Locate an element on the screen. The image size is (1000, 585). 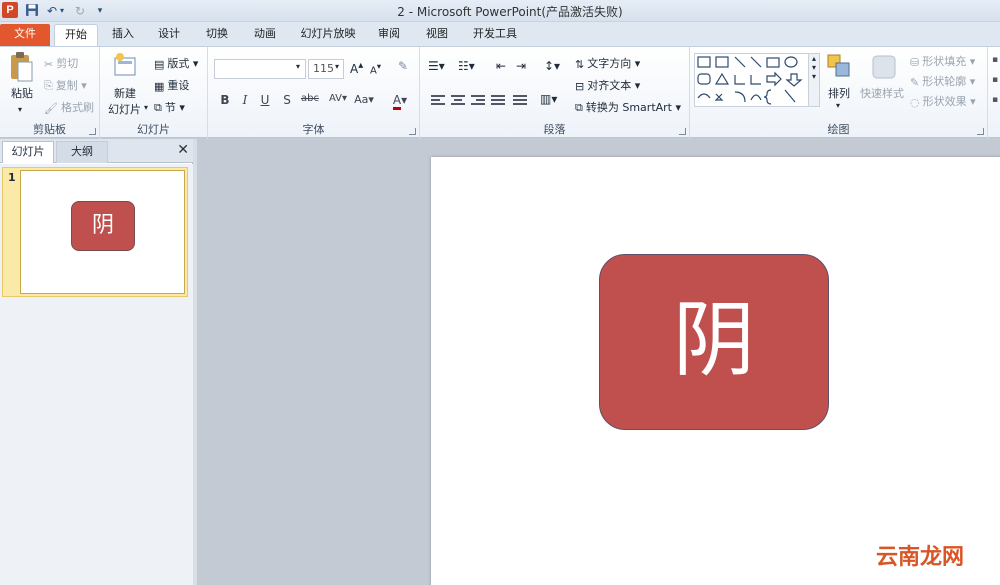
strikethrough-icon: abc is located at coordinates (310, 98).